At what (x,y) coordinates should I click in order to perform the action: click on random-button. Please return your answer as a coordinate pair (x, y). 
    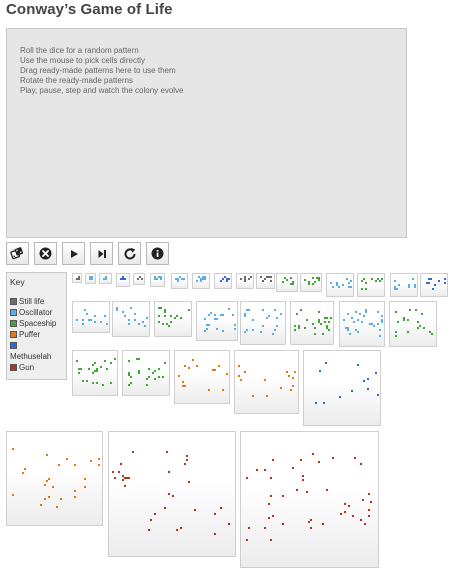
    Looking at the image, I should click on (17, 253).